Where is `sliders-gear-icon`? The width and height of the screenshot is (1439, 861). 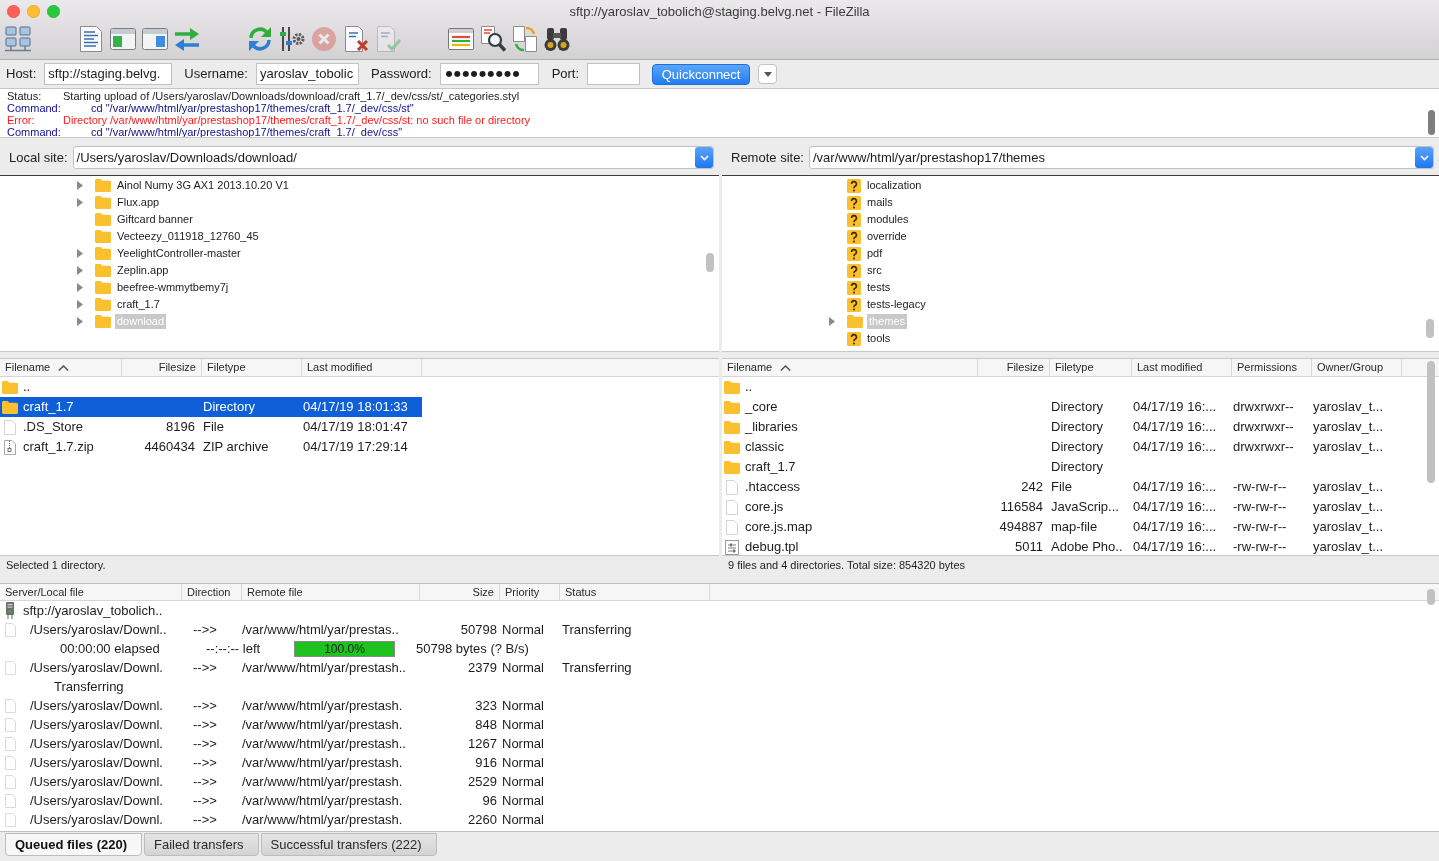
sliders-gear-icon is located at coordinates (292, 38).